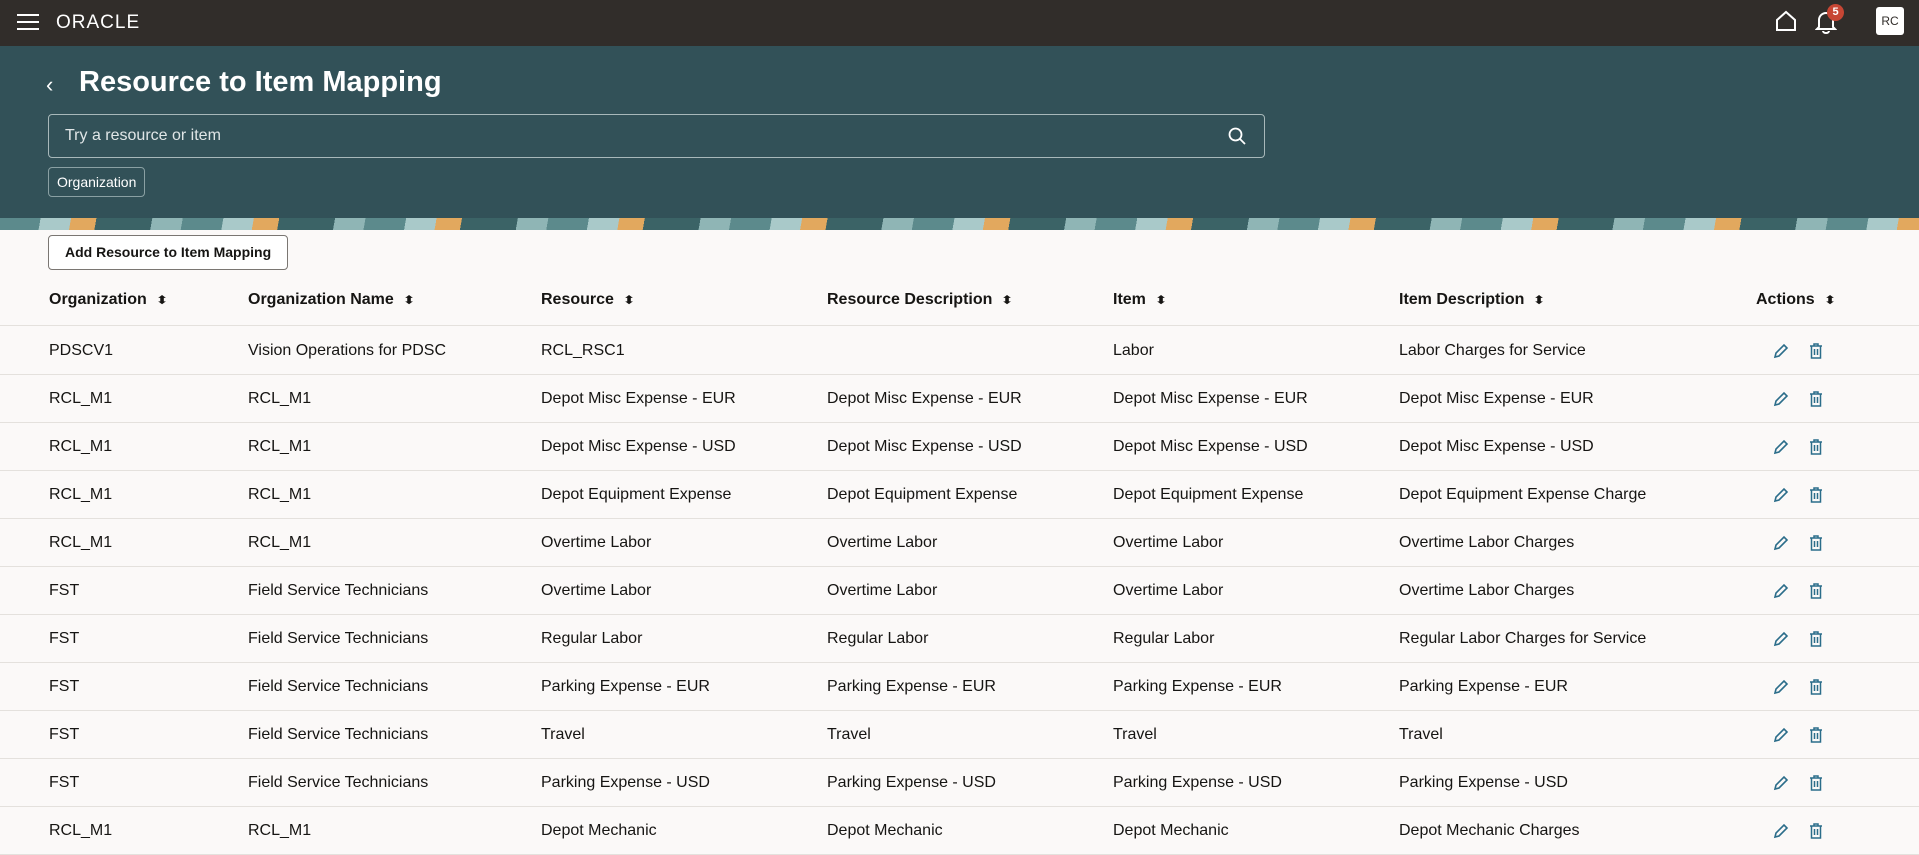 The height and width of the screenshot is (855, 1919). Describe the element at coordinates (1483, 782) in the screenshot. I see `cell-item-description: Parking Expense - USD` at that location.